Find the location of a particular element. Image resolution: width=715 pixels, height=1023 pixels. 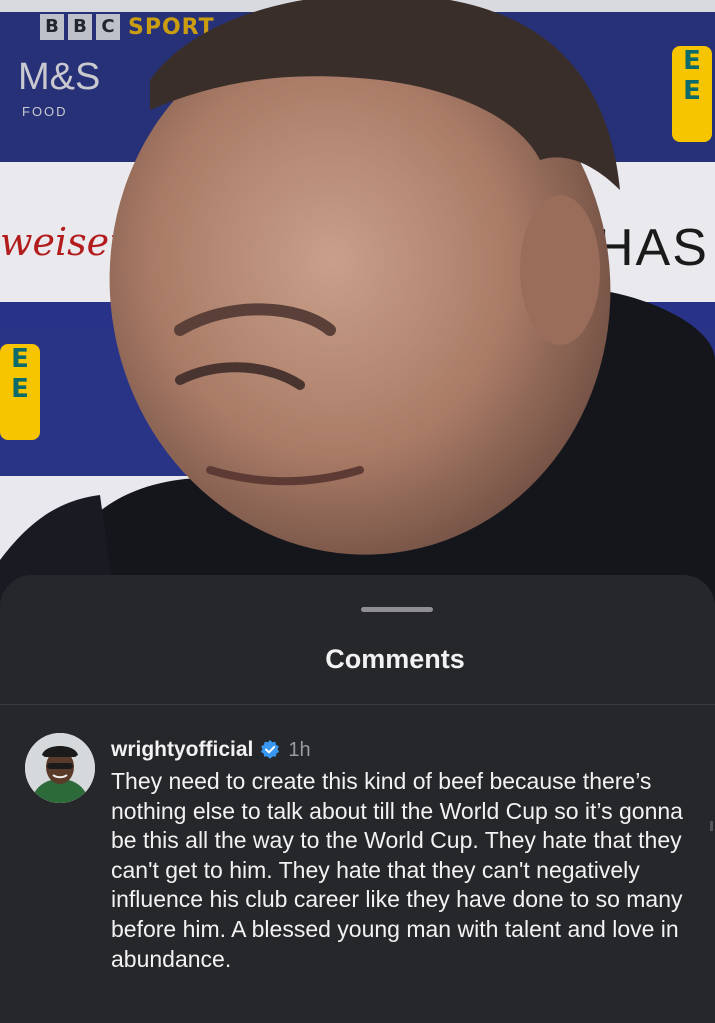

sheet-divider is located at coordinates (357, 704).